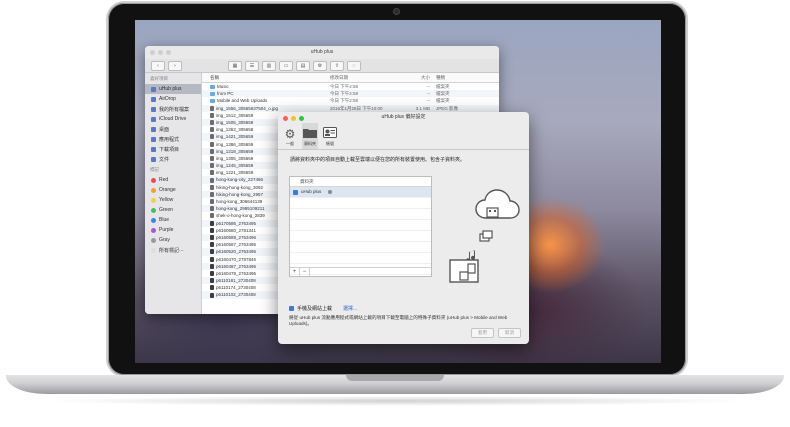 The width and height of the screenshot is (790, 427). What do you see at coordinates (173, 109) in the screenshot?
I see `sidebar-item: 我的所有檔案` at bounding box center [173, 109].